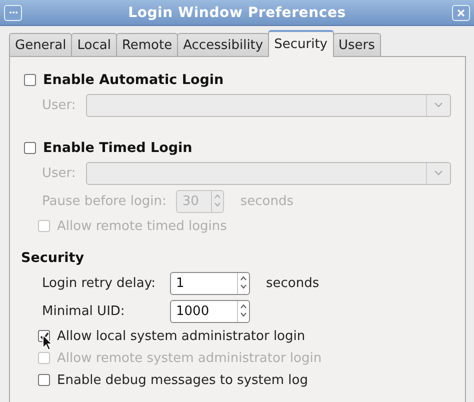  Describe the element at coordinates (52, 258) in the screenshot. I see `section-heading: Security` at that location.